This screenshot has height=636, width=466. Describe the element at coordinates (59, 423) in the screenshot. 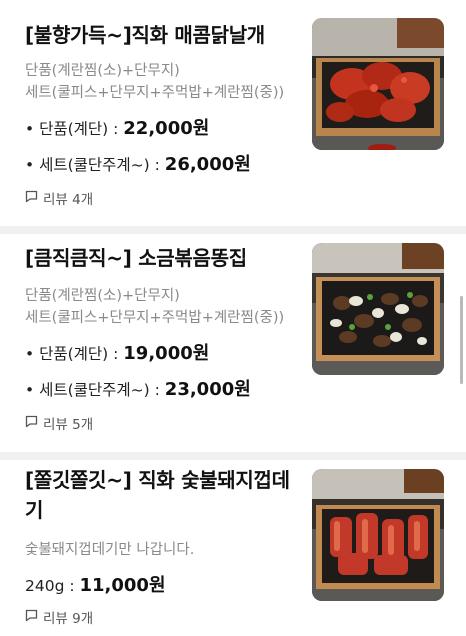

I see `review-count: 리뷰 5개` at that location.